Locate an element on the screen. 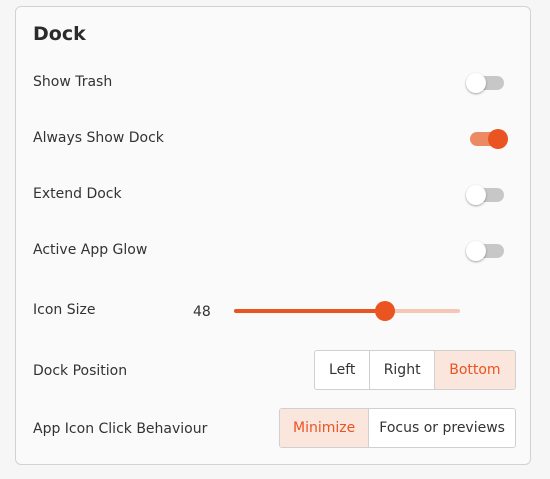  dock-position-selector: Left Right Bottom is located at coordinates (415, 370).